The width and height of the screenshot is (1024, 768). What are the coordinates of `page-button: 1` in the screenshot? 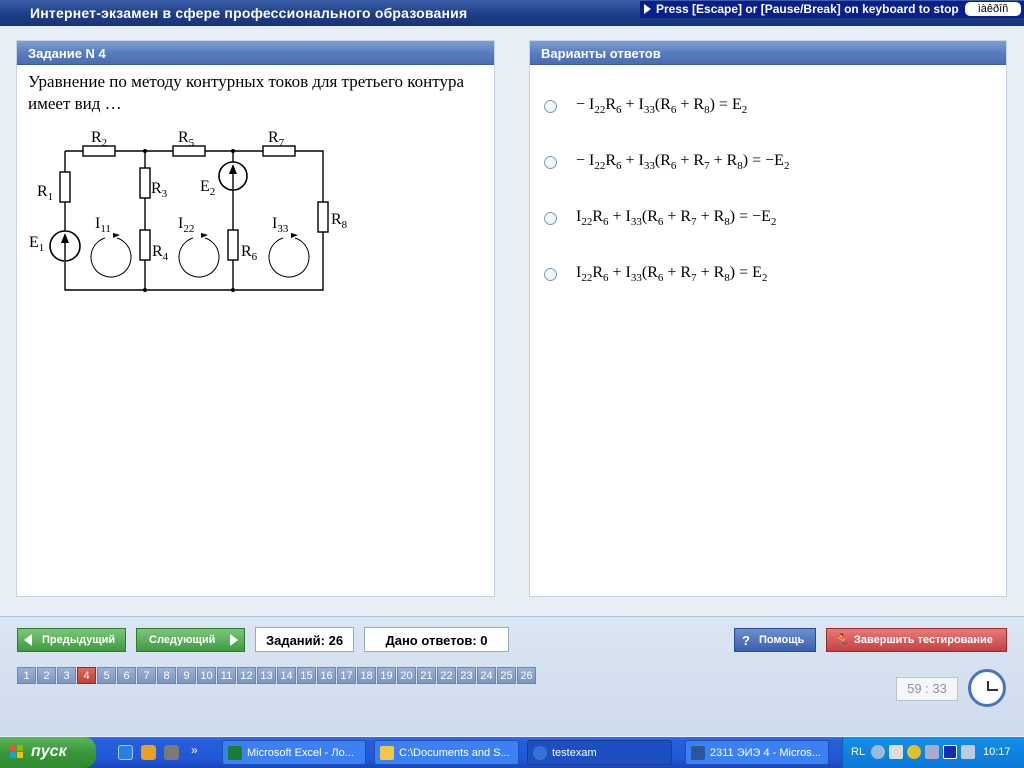 It's located at (26, 675).